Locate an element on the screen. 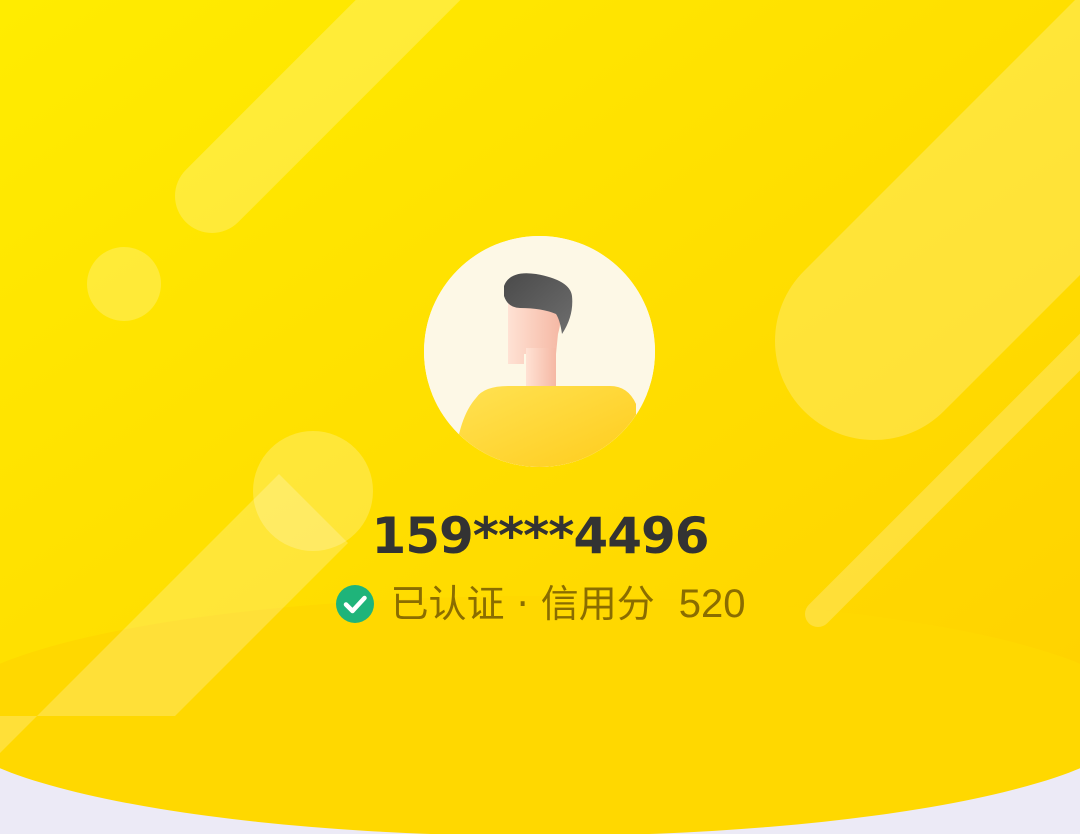  user-avatar is located at coordinates (539, 351).